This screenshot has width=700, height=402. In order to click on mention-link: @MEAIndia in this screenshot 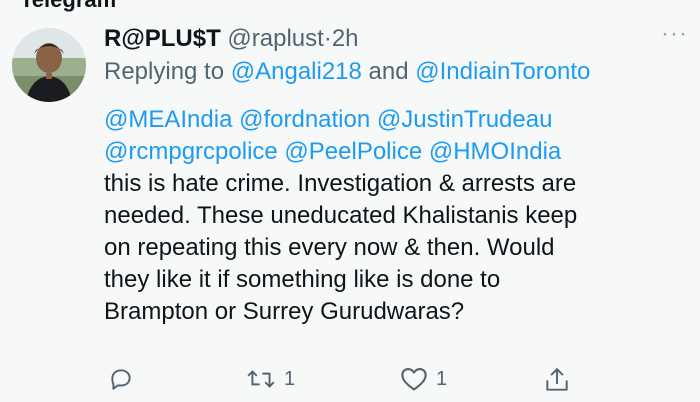, I will do `click(168, 119)`.